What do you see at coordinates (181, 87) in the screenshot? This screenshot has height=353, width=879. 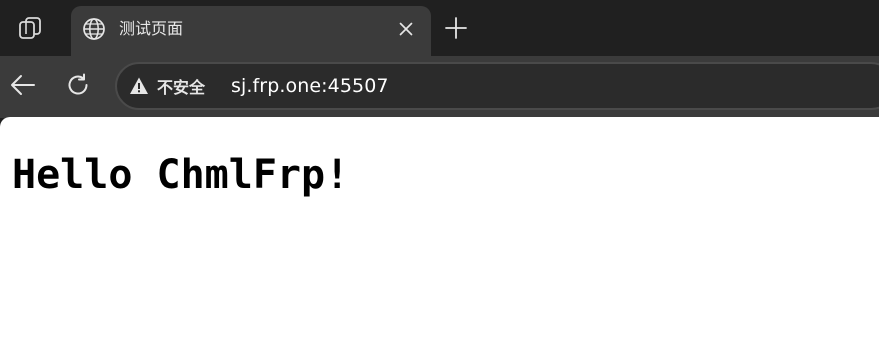 I see `not-secure-label: 不安全` at bounding box center [181, 87].